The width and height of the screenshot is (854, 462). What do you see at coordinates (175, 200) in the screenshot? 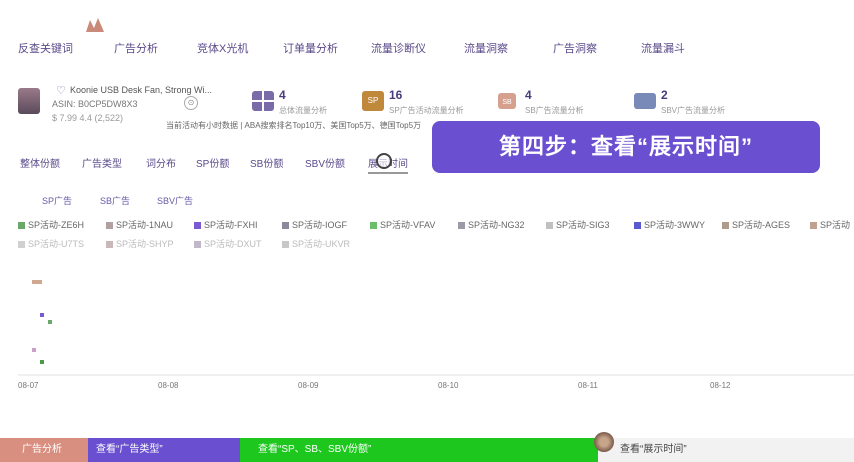
I see `subtab-sbv: SBV广告` at bounding box center [175, 200].